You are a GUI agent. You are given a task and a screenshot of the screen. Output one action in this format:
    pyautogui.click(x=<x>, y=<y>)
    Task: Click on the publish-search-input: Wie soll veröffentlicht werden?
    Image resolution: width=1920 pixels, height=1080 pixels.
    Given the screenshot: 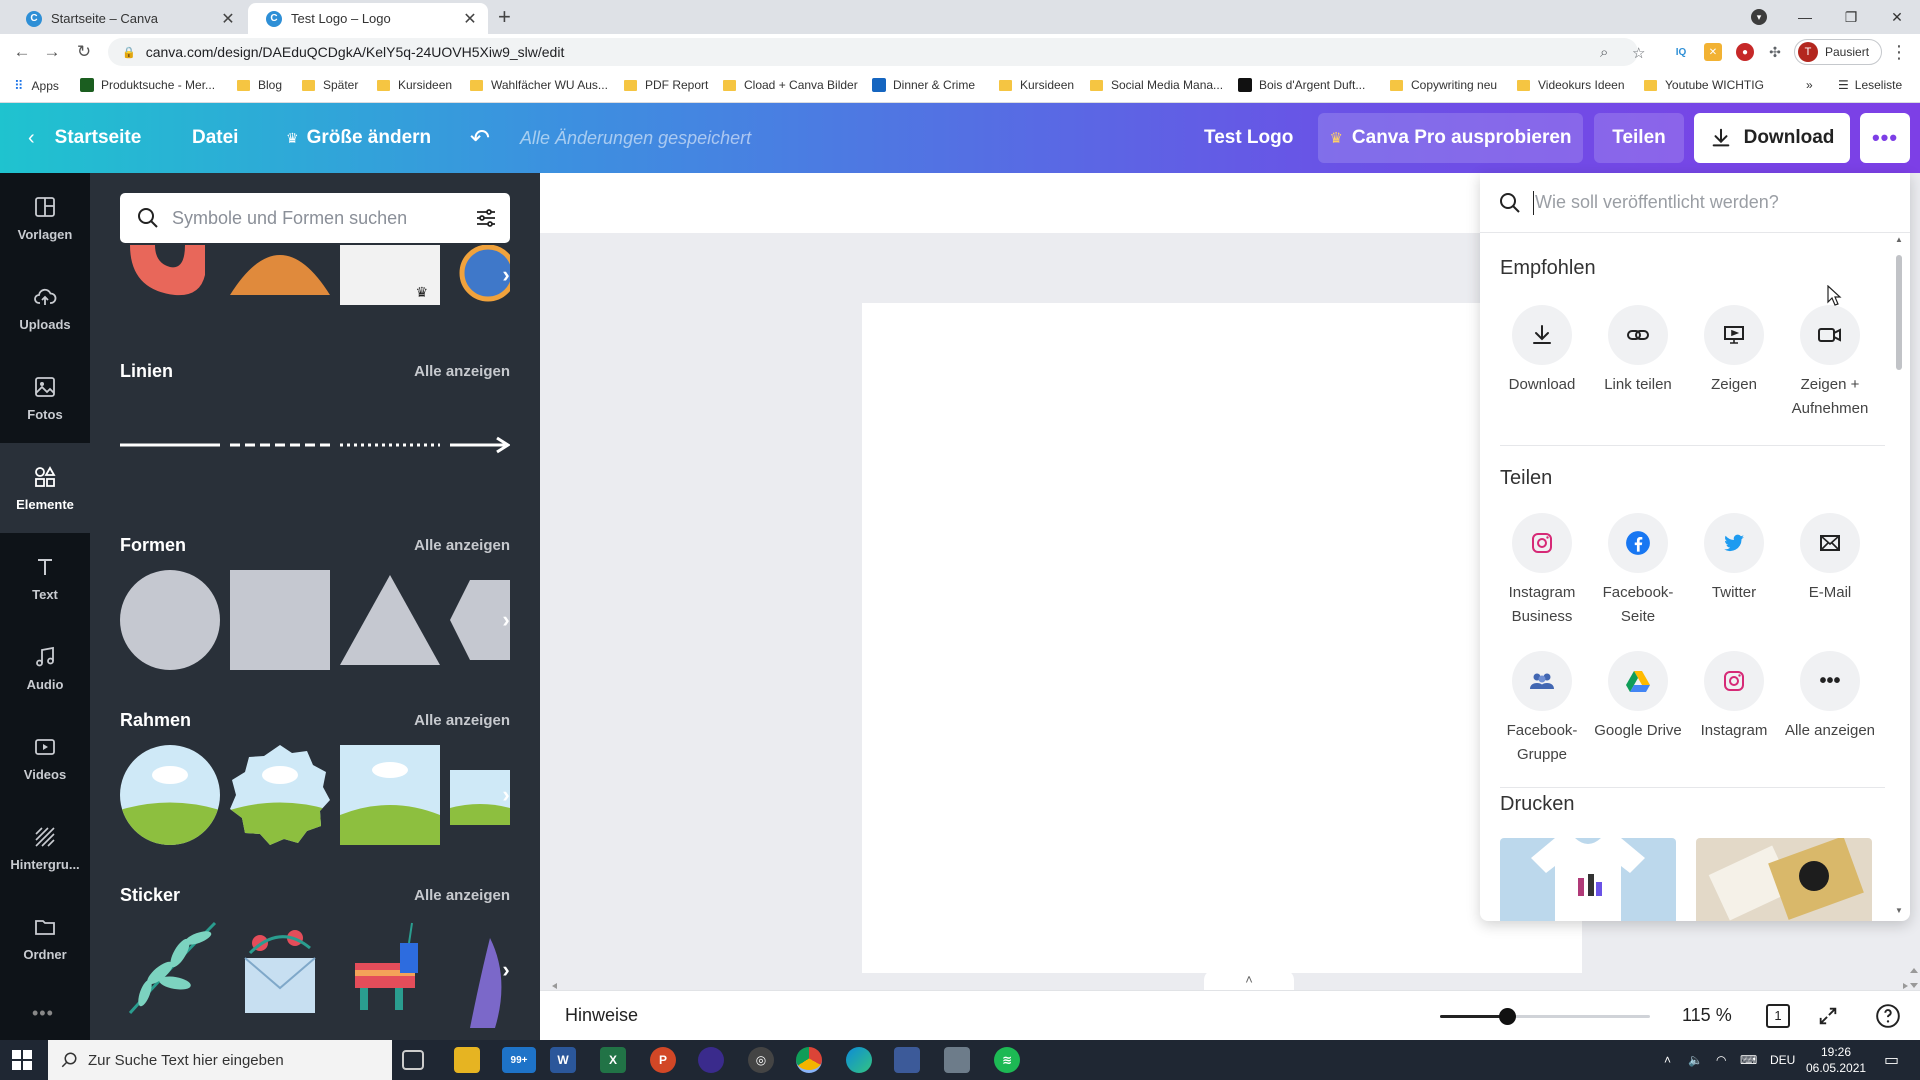 What is the action you would take?
    pyautogui.click(x=1695, y=203)
    